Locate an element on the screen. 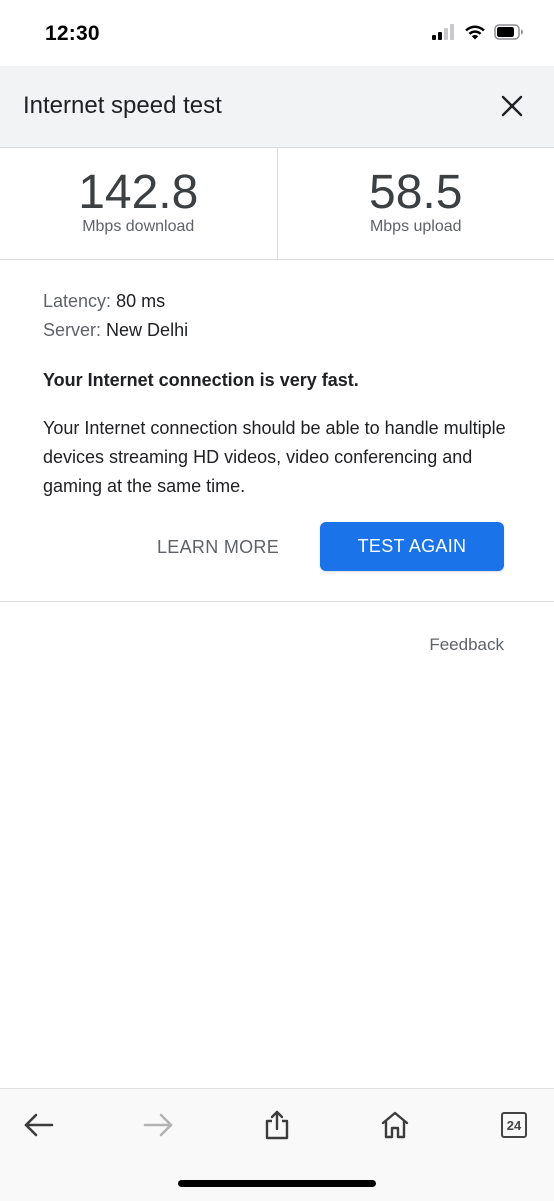  share-button is located at coordinates (277, 1125).